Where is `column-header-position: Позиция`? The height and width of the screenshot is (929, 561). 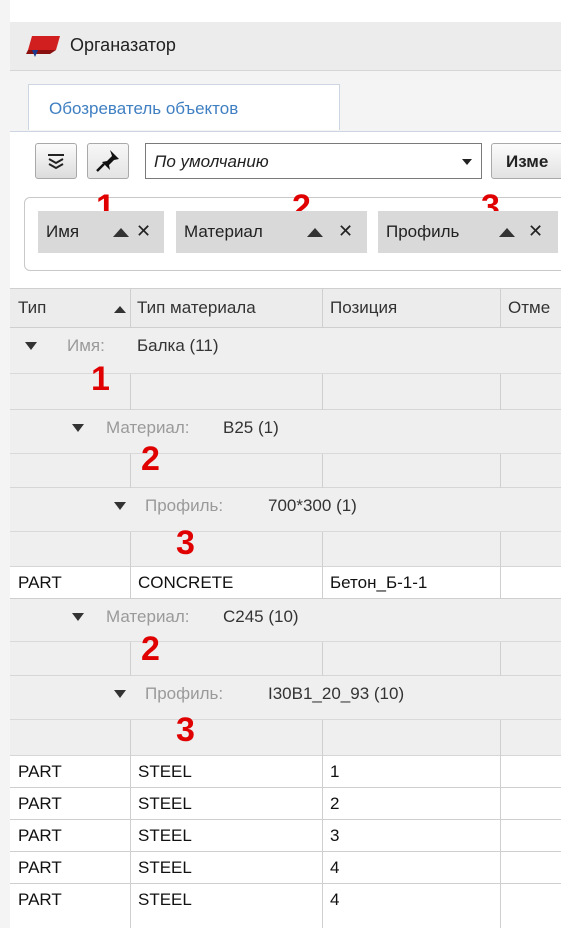 column-header-position: Позиция is located at coordinates (363, 308).